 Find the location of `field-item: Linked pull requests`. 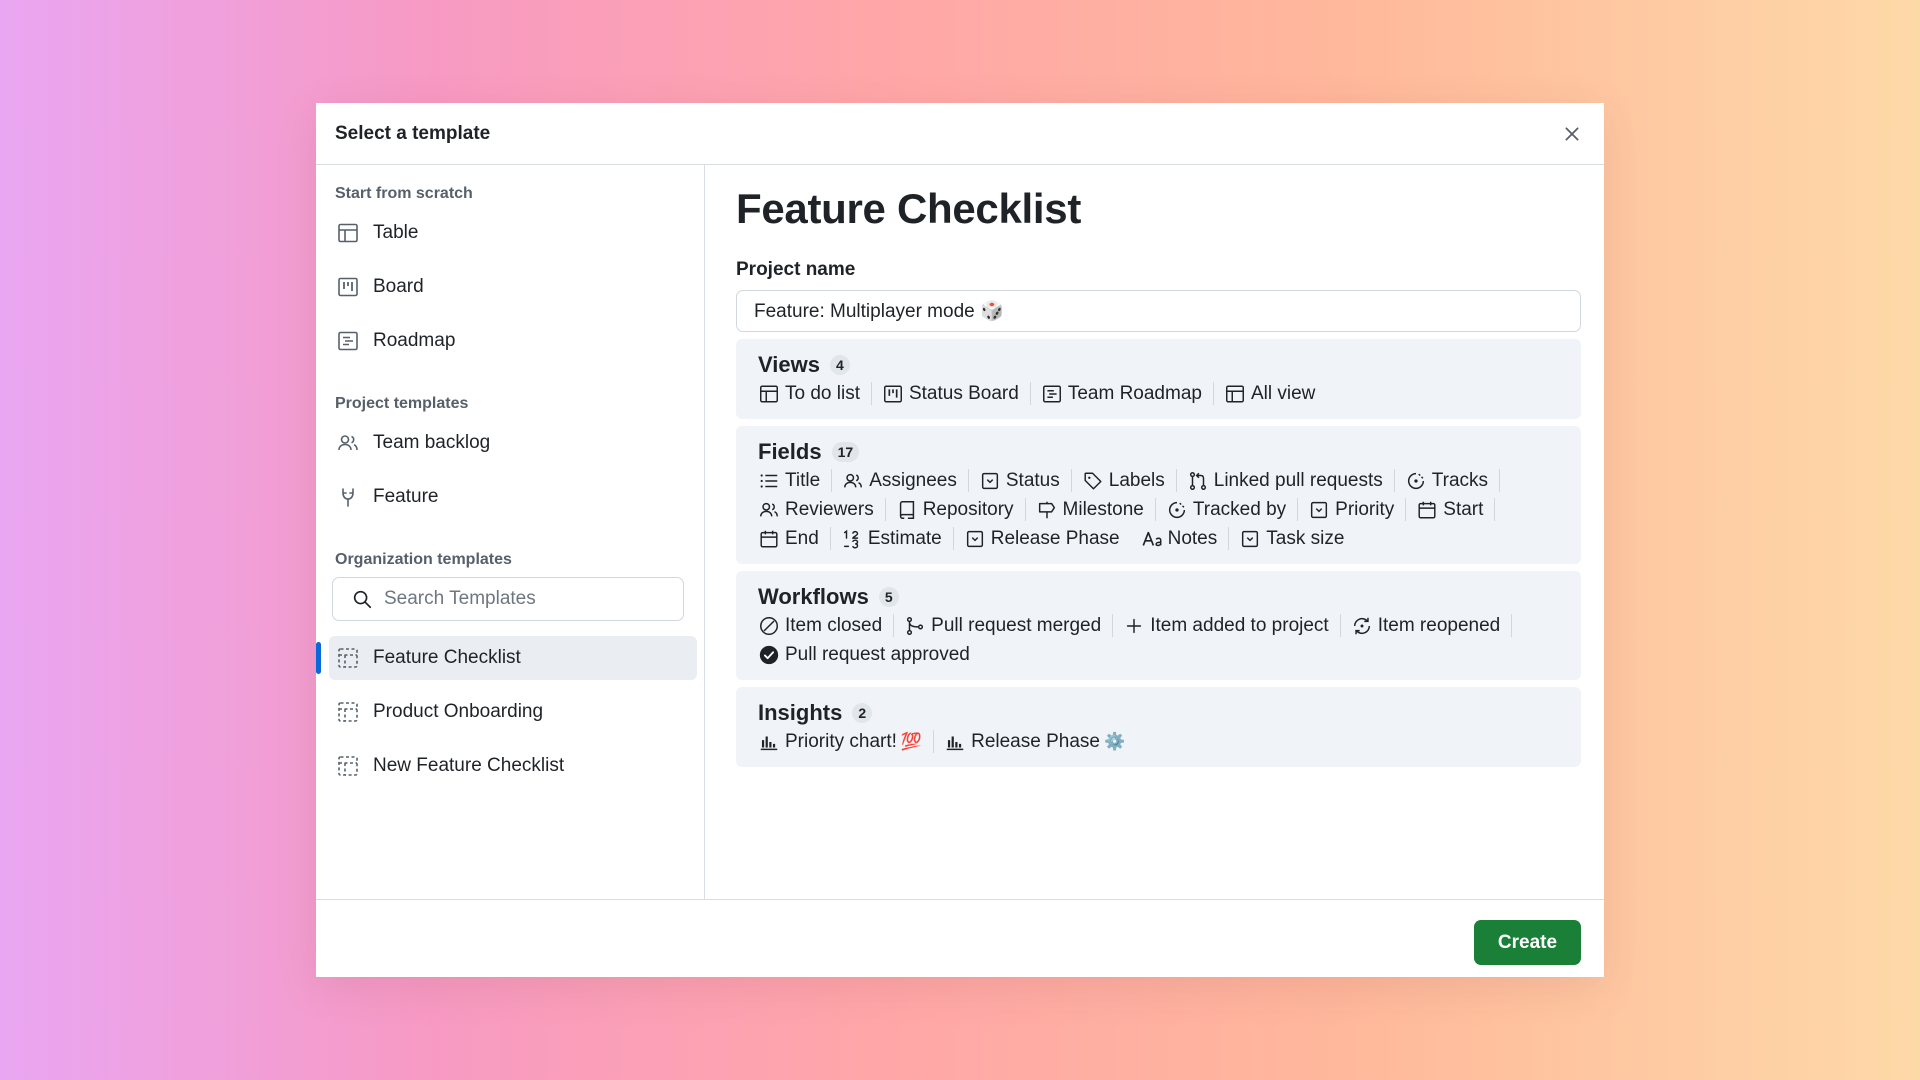

field-item: Linked pull requests is located at coordinates (1291, 480).